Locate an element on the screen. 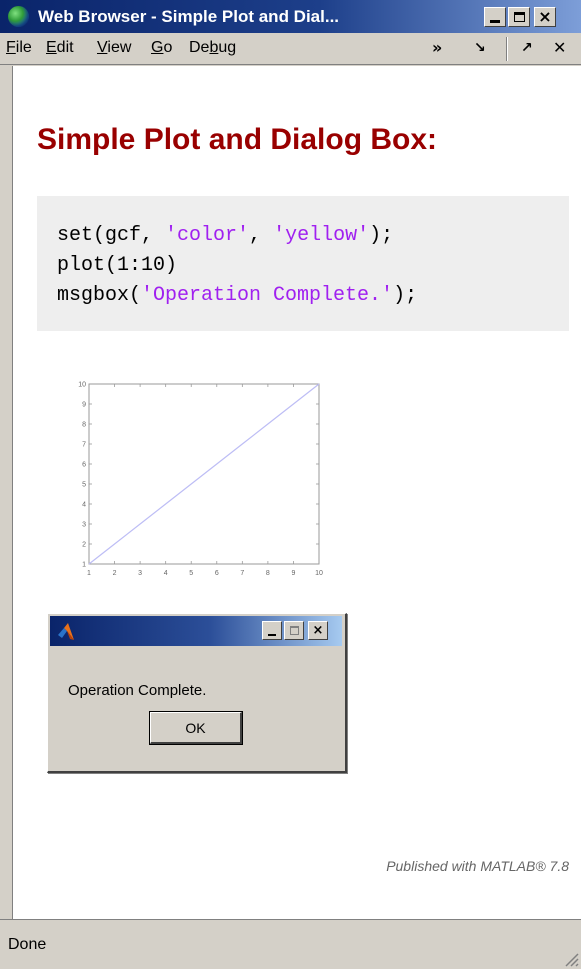 This screenshot has height=969, width=581. more-chevron-icon: » is located at coordinates (437, 47).